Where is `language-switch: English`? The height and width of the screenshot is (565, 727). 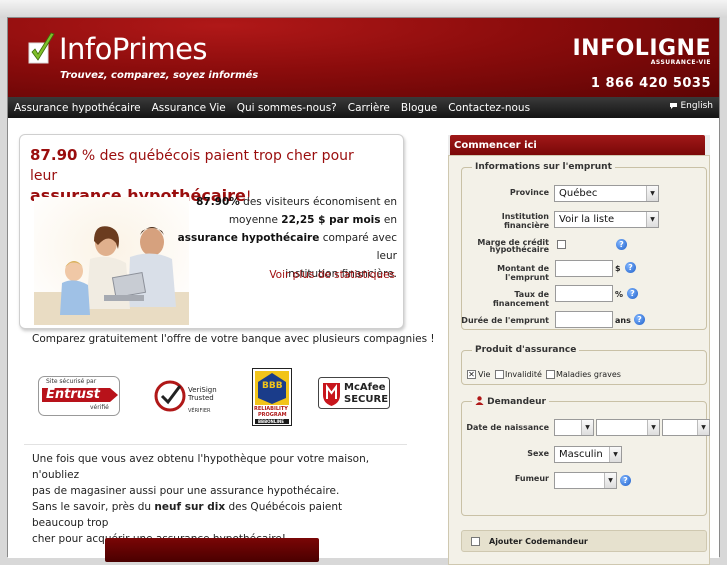
language-switch: English is located at coordinates (691, 106).